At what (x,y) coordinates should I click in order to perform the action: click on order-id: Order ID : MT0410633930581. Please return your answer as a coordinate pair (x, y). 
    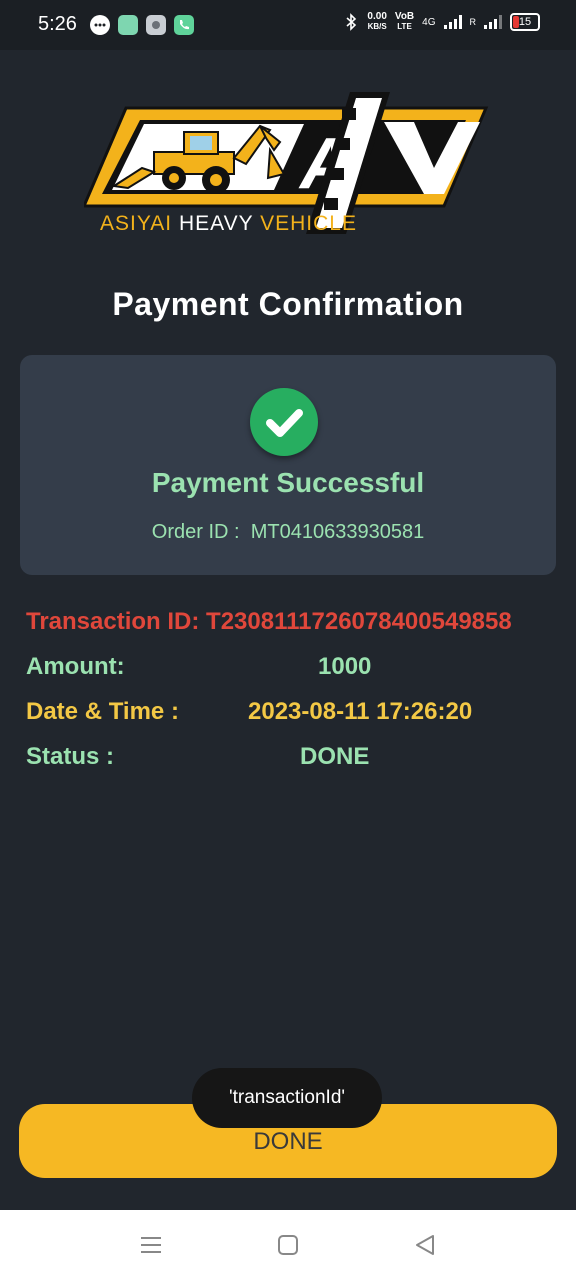
    Looking at the image, I should click on (288, 532).